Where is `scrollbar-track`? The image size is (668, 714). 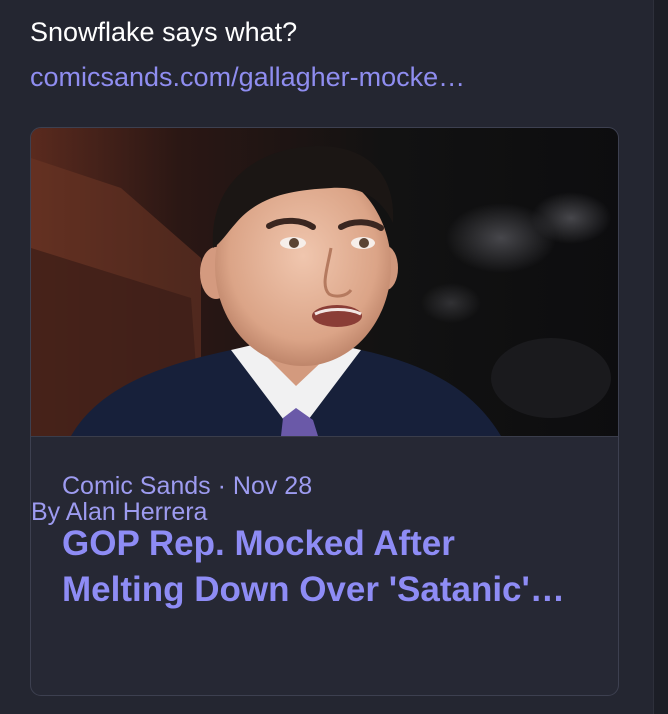 scrollbar-track is located at coordinates (660, 357).